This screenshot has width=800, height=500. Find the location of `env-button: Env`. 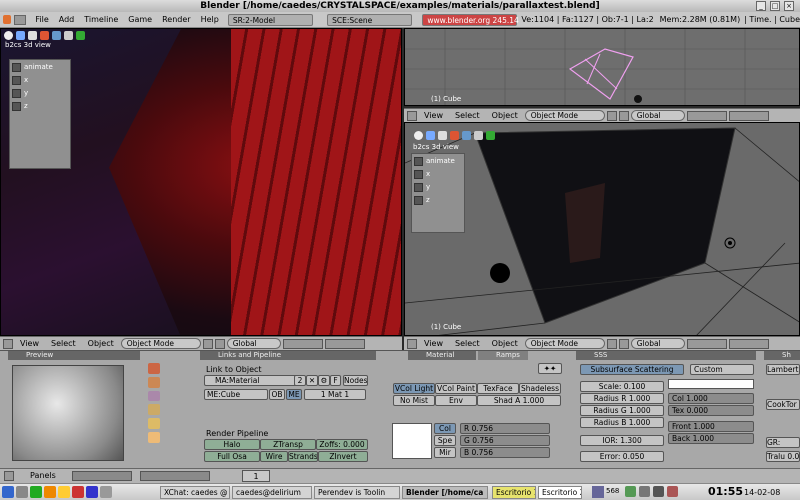

env-button: Env is located at coordinates (456, 400).